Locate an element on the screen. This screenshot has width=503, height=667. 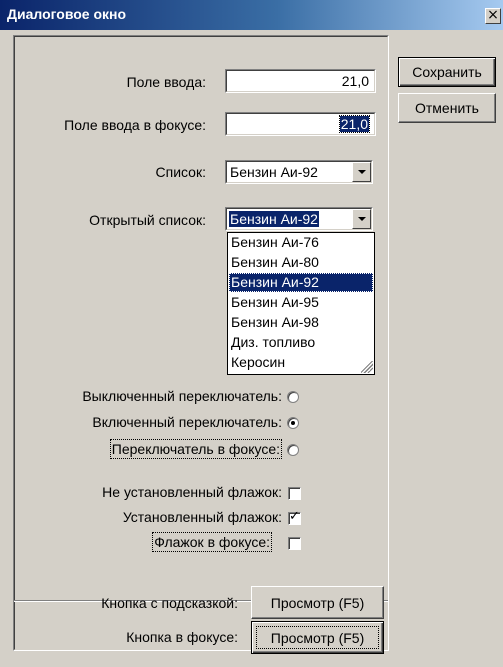
input-focused-label: Поле ввода в фокусе: is located at coordinates (135, 125).